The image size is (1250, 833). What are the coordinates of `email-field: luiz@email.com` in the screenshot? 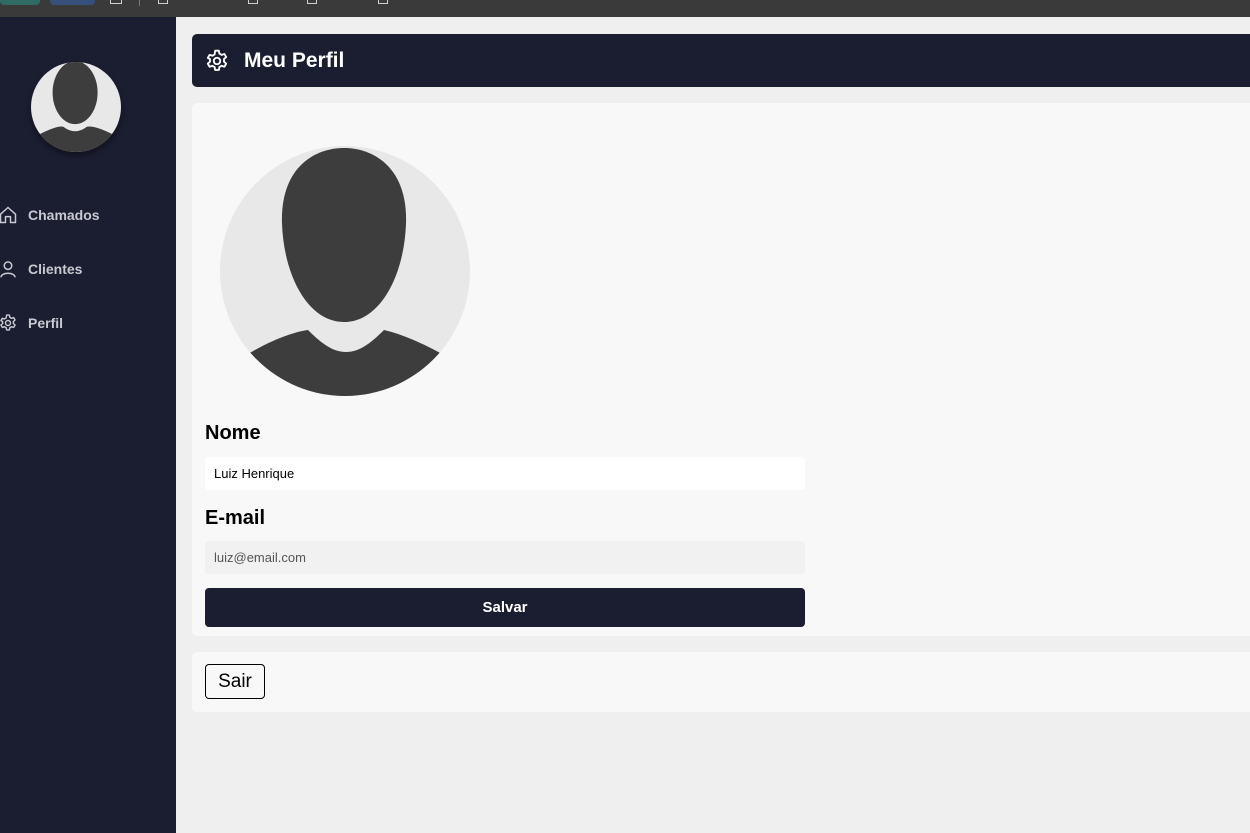 It's located at (505, 557).